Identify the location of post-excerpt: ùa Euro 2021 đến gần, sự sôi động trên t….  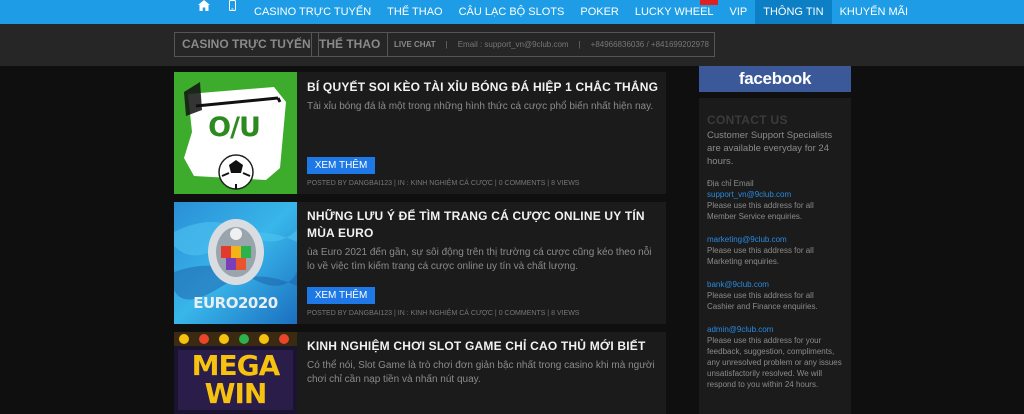
(479, 259).